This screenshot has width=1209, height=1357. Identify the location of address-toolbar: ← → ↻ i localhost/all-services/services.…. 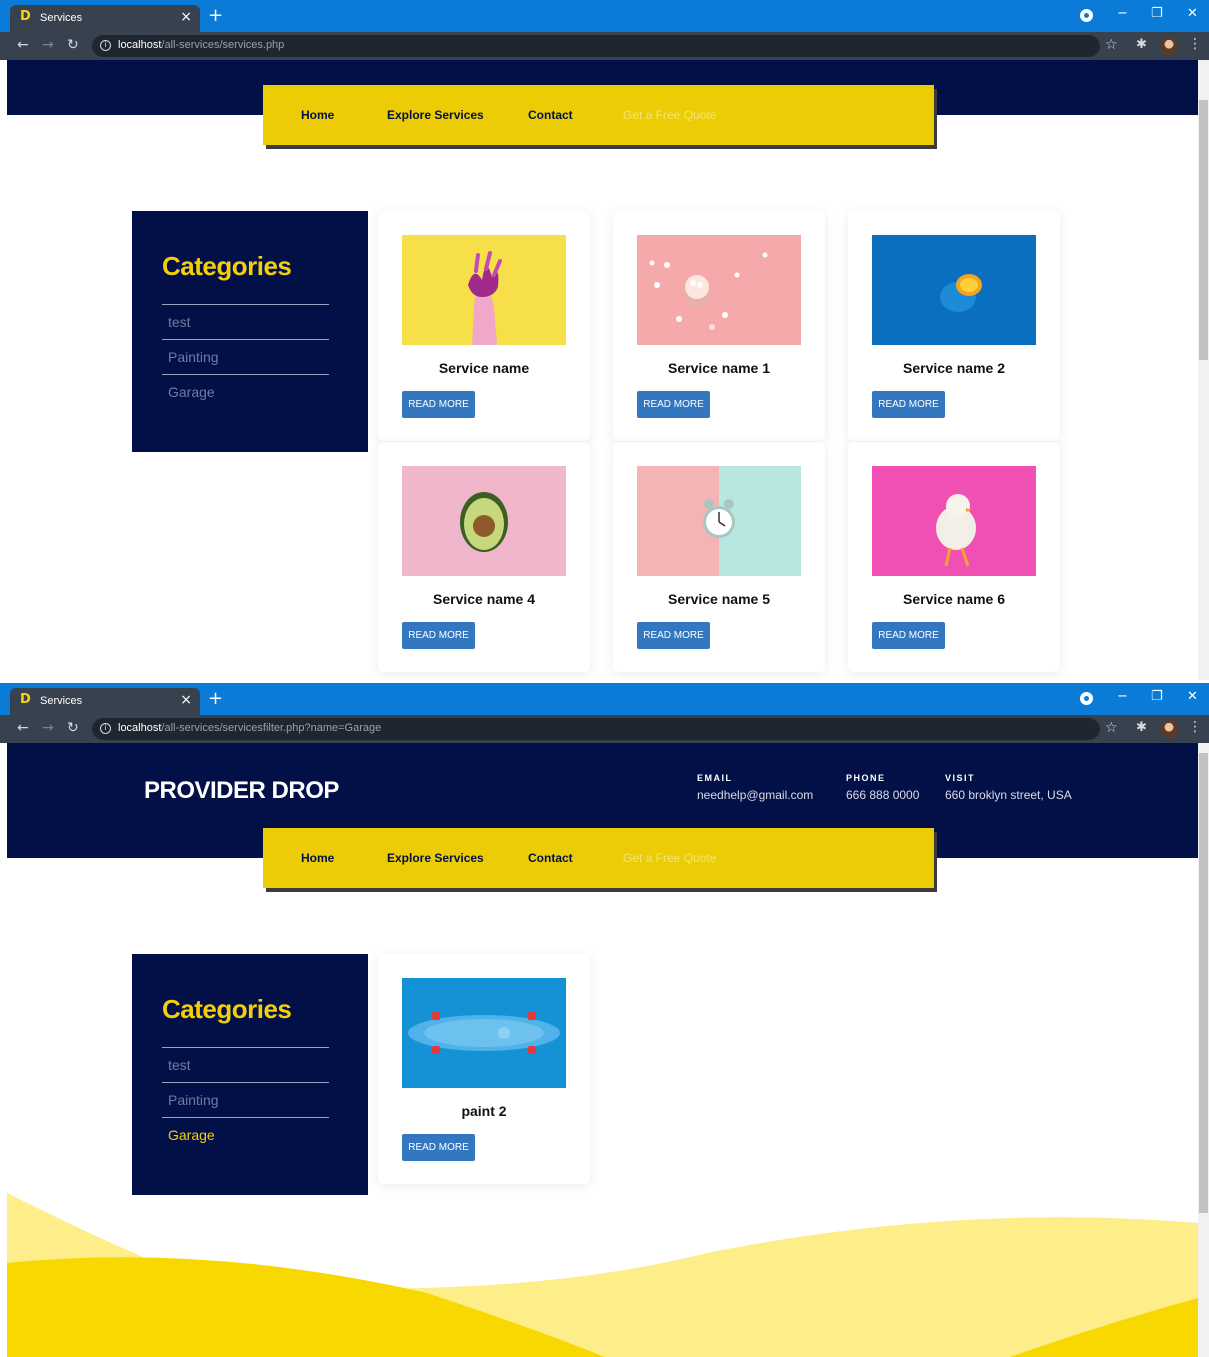
(604, 46).